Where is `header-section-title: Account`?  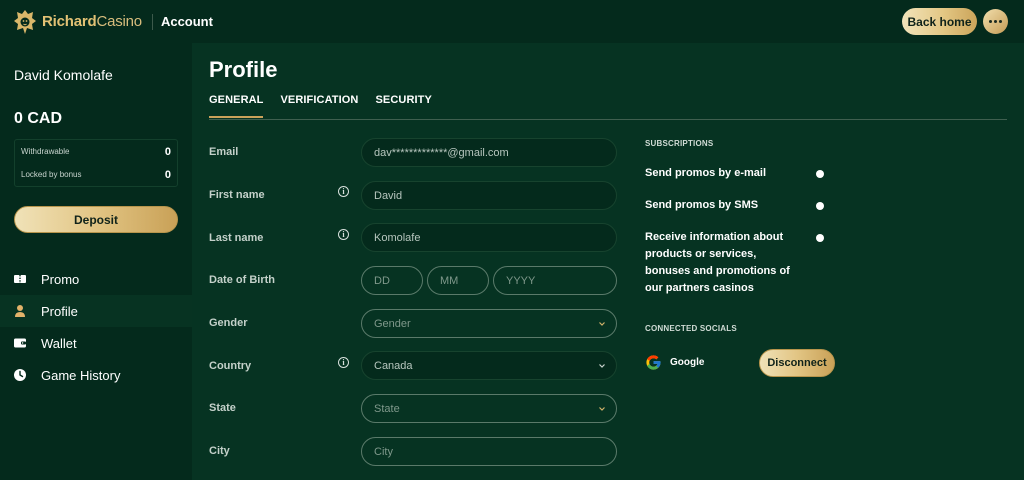 header-section-title: Account is located at coordinates (186, 21).